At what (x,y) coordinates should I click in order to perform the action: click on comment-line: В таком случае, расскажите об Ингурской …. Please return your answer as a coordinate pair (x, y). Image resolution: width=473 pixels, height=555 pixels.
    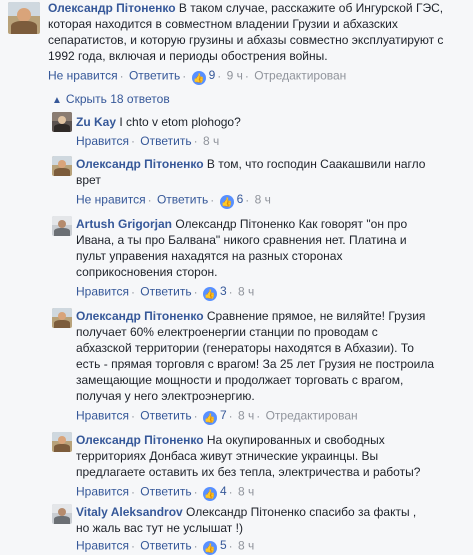
    Looking at the image, I should click on (309, 8).